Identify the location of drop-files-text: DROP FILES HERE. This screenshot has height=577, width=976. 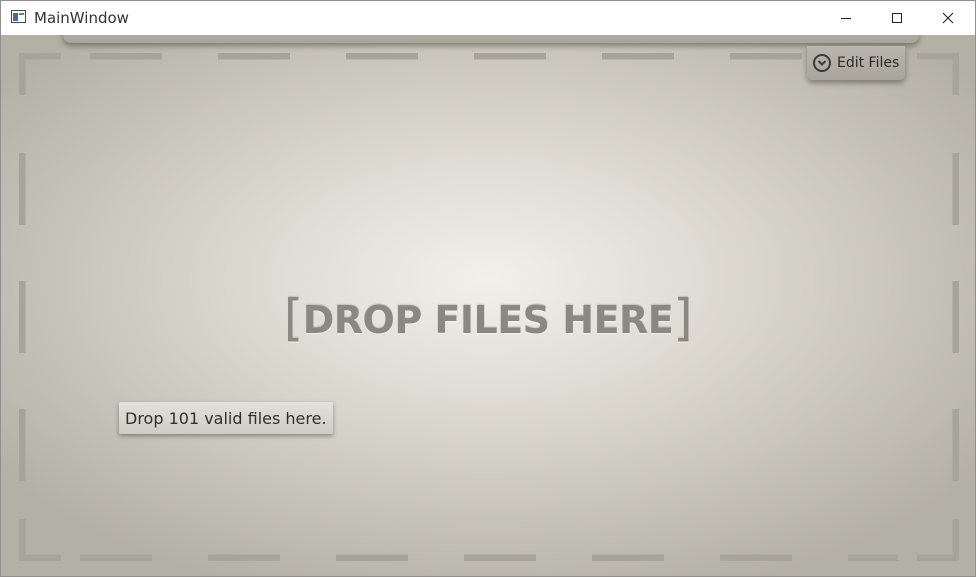
(488, 320).